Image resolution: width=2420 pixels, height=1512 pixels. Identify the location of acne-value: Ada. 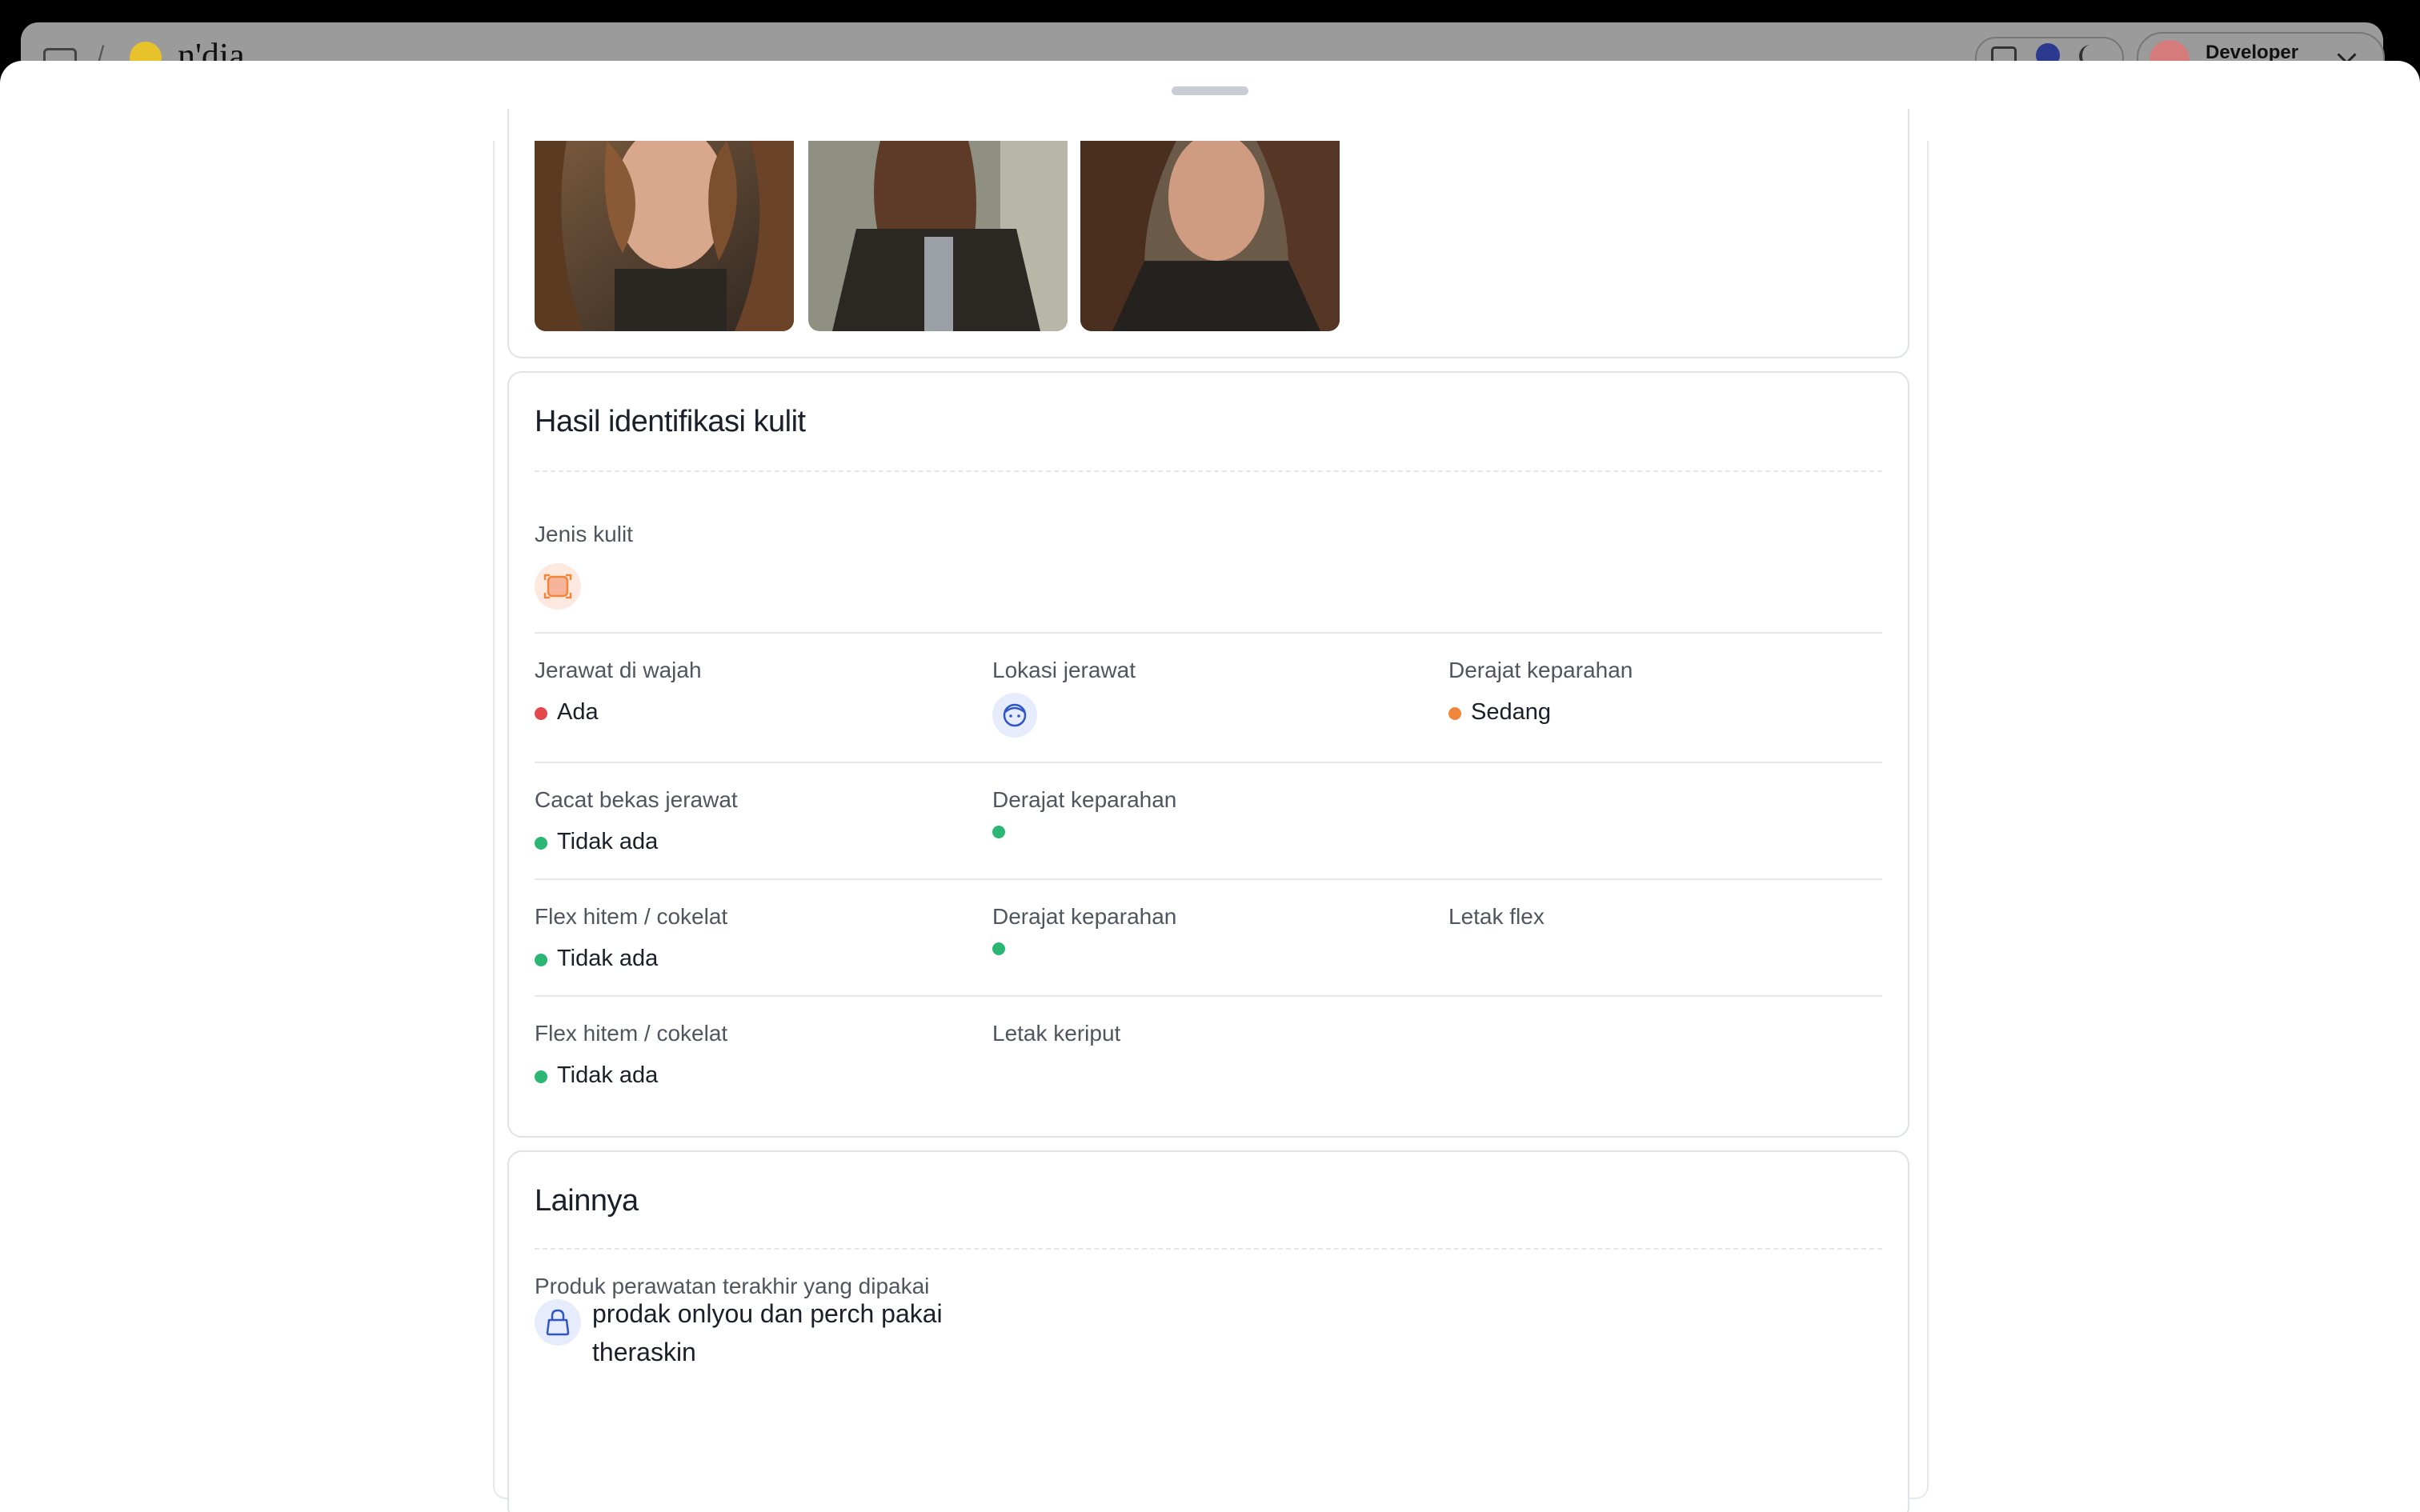
(578, 712).